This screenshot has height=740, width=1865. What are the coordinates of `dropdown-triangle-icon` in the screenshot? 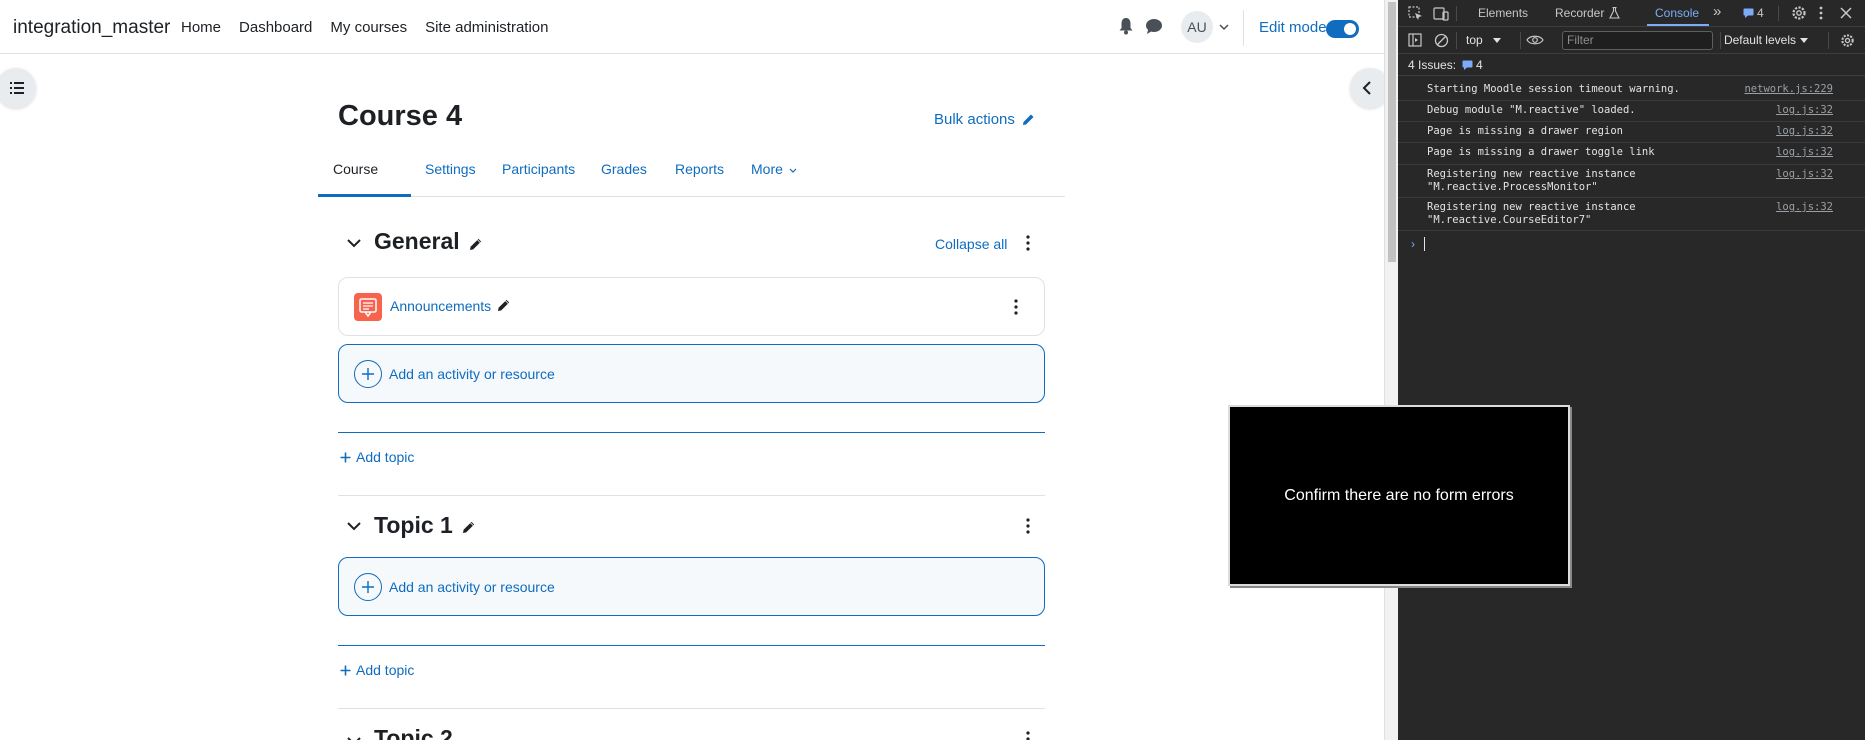 It's located at (1804, 40).